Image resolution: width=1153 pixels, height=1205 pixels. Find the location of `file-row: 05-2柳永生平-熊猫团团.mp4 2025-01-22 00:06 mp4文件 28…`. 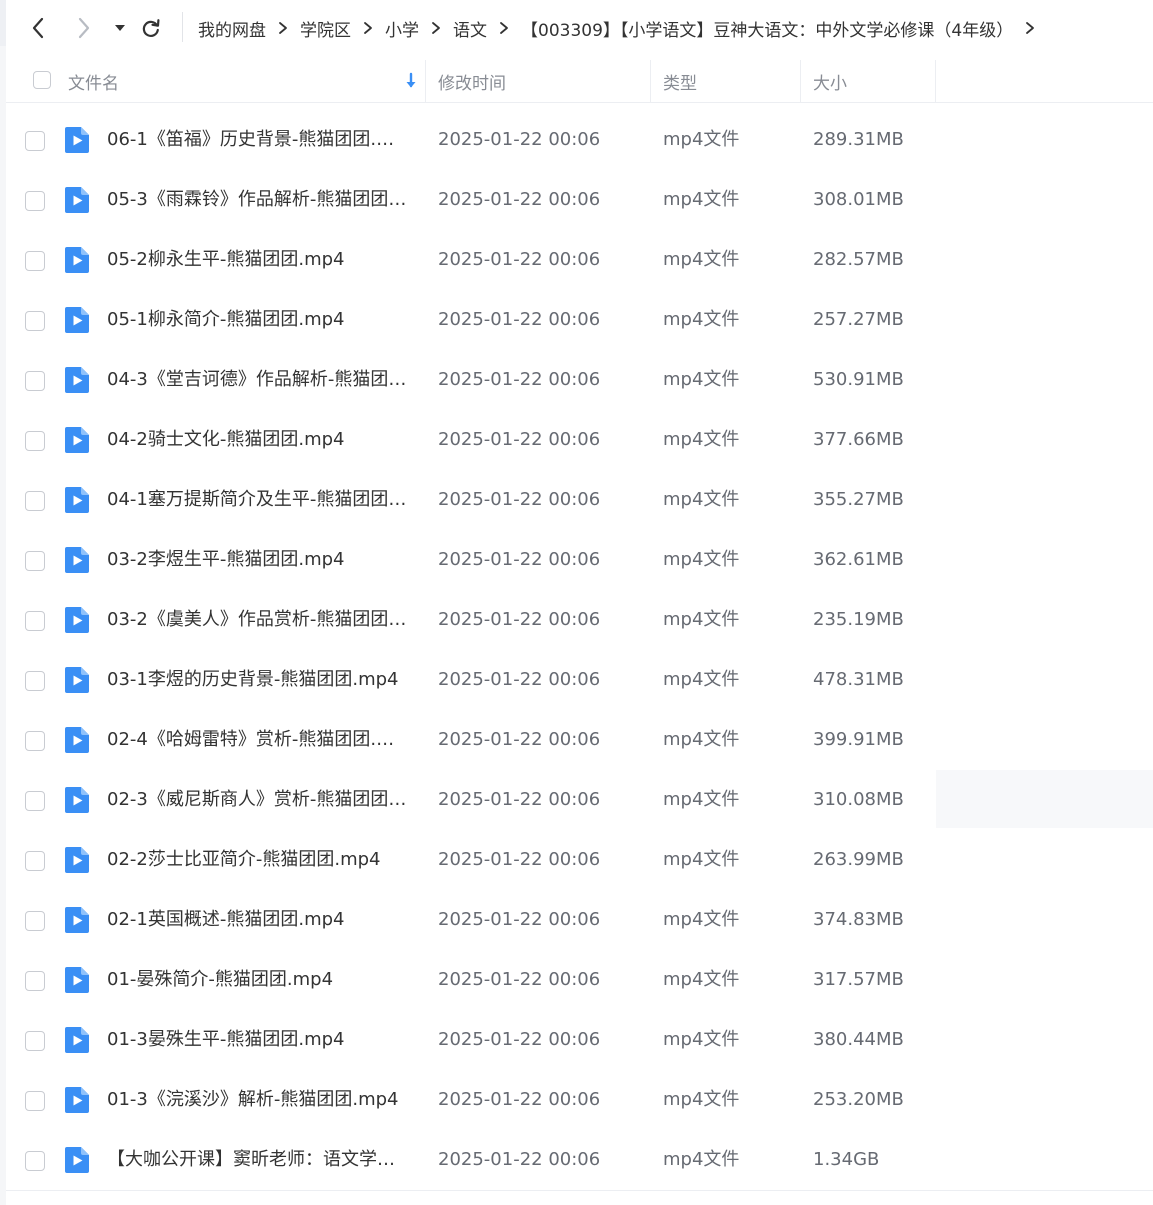

file-row: 05-2柳永生平-熊猫团团.mp4 2025-01-22 00:06 mp4文件 28… is located at coordinates (579, 260).